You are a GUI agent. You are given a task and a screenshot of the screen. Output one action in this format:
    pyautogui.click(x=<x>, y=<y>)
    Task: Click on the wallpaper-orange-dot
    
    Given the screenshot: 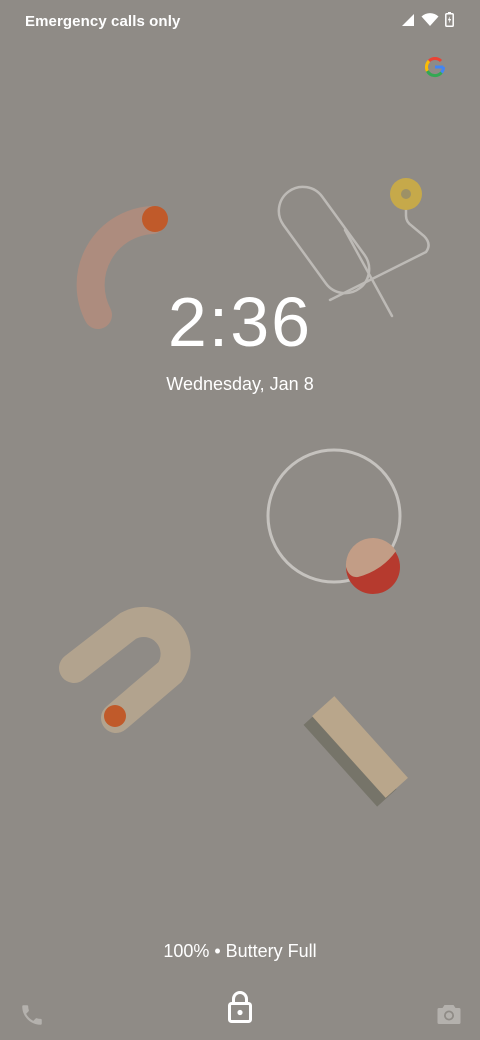 What is the action you would take?
    pyautogui.click(x=155, y=219)
    